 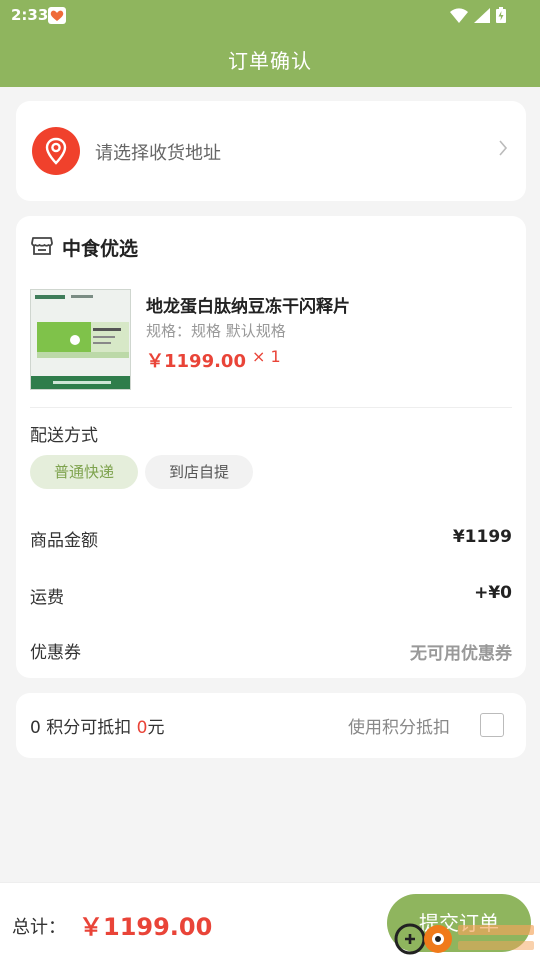 I want to click on address-placeholder: 请选择收货地址, so click(x=158, y=153).